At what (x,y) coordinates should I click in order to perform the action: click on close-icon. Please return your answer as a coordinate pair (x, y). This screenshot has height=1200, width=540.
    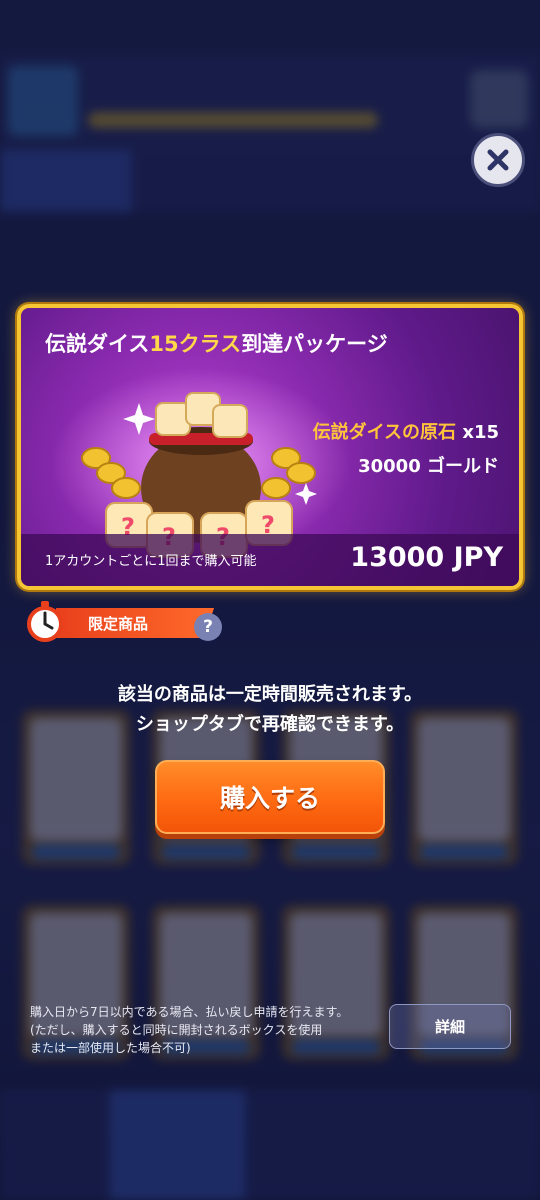
    Looking at the image, I should click on (498, 160).